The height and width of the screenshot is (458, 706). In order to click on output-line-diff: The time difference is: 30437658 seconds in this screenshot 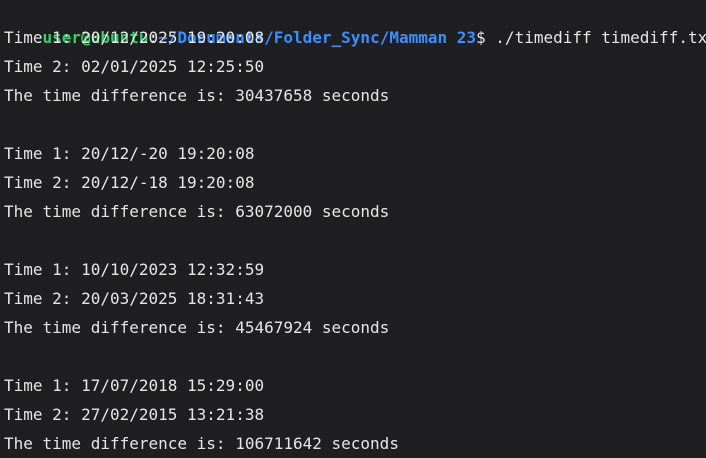, I will do `click(197, 95)`.